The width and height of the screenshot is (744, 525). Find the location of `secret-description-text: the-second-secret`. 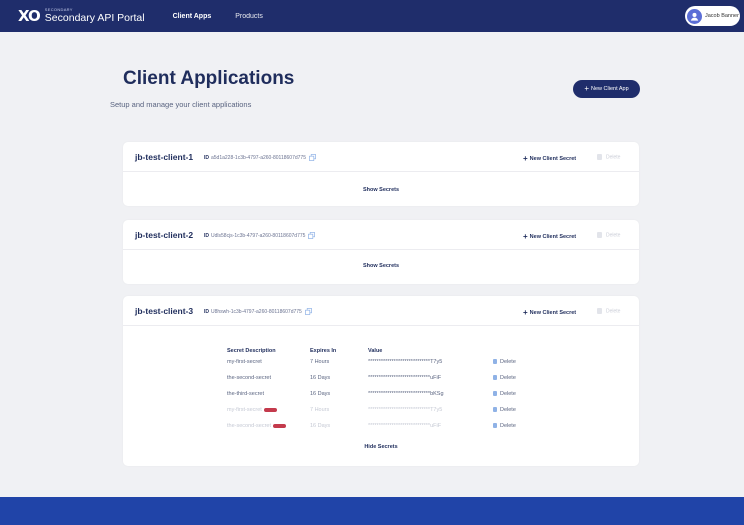

secret-description-text: the-second-secret is located at coordinates (249, 426).